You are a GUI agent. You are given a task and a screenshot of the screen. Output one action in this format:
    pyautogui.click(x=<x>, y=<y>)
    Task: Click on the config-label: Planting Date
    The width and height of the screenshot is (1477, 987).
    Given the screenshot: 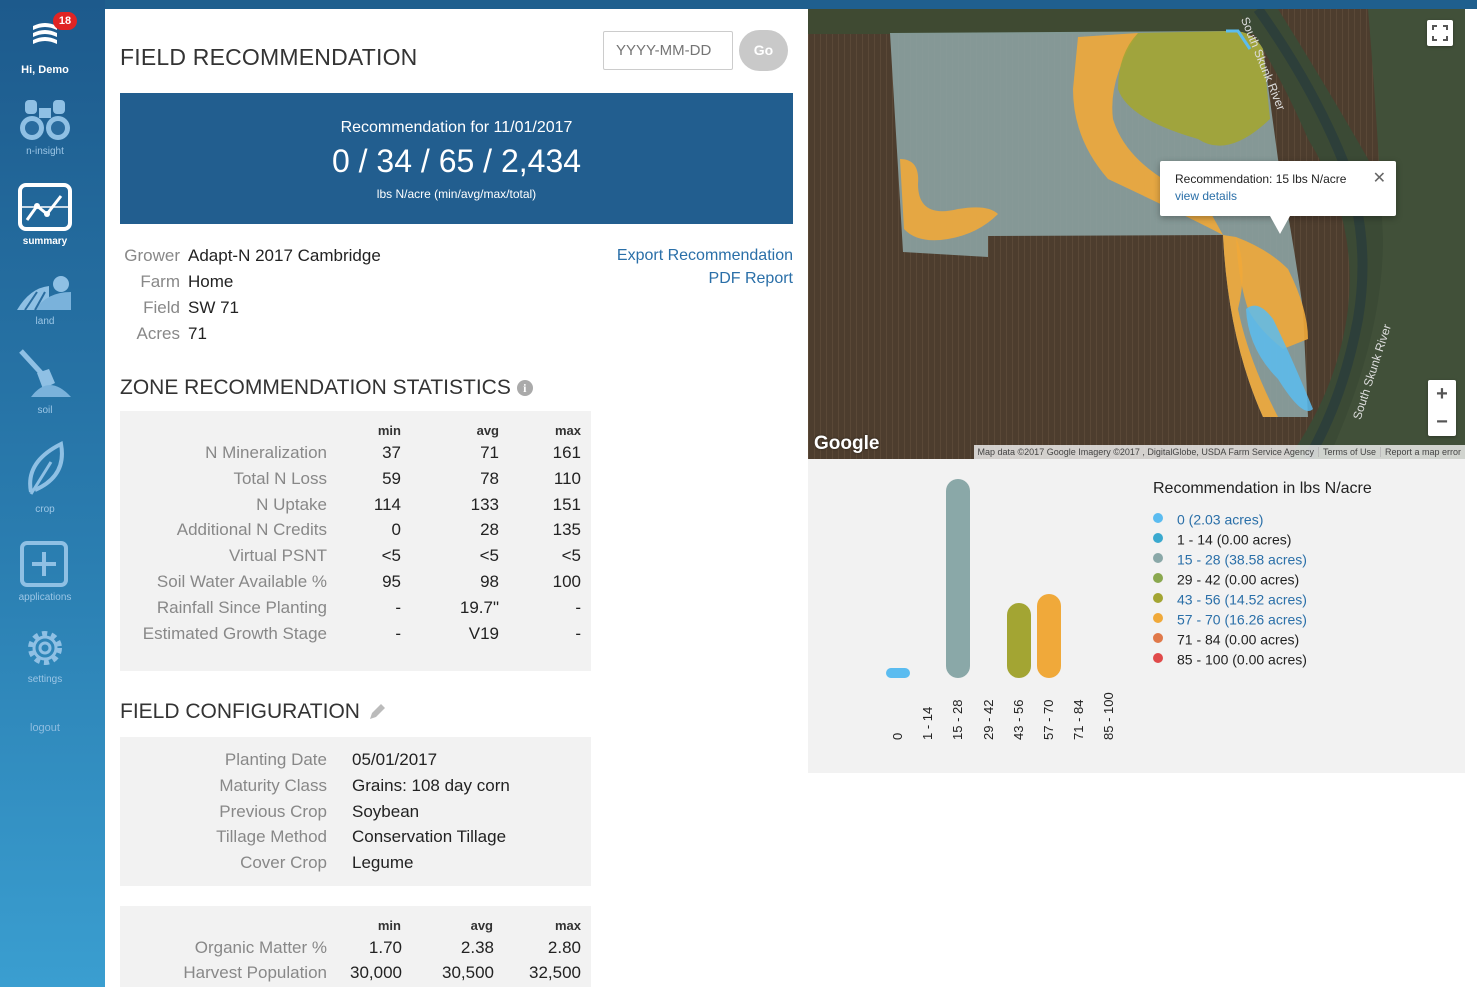 What is the action you would take?
    pyautogui.click(x=275, y=759)
    